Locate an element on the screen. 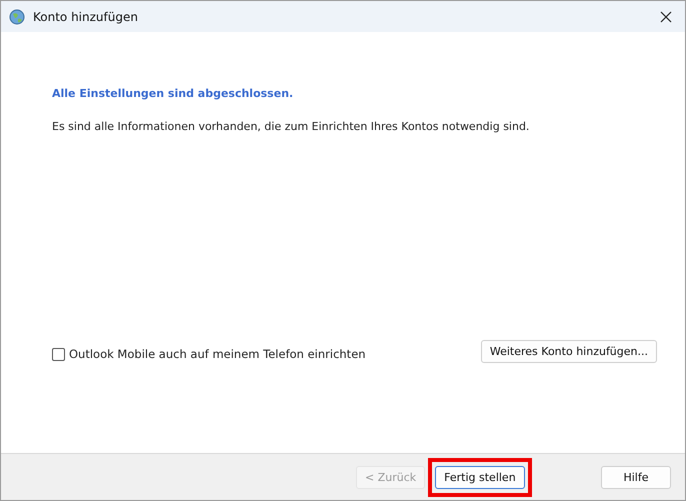 Image resolution: width=686 pixels, height=501 pixels. help-button: Hilfe is located at coordinates (636, 477).